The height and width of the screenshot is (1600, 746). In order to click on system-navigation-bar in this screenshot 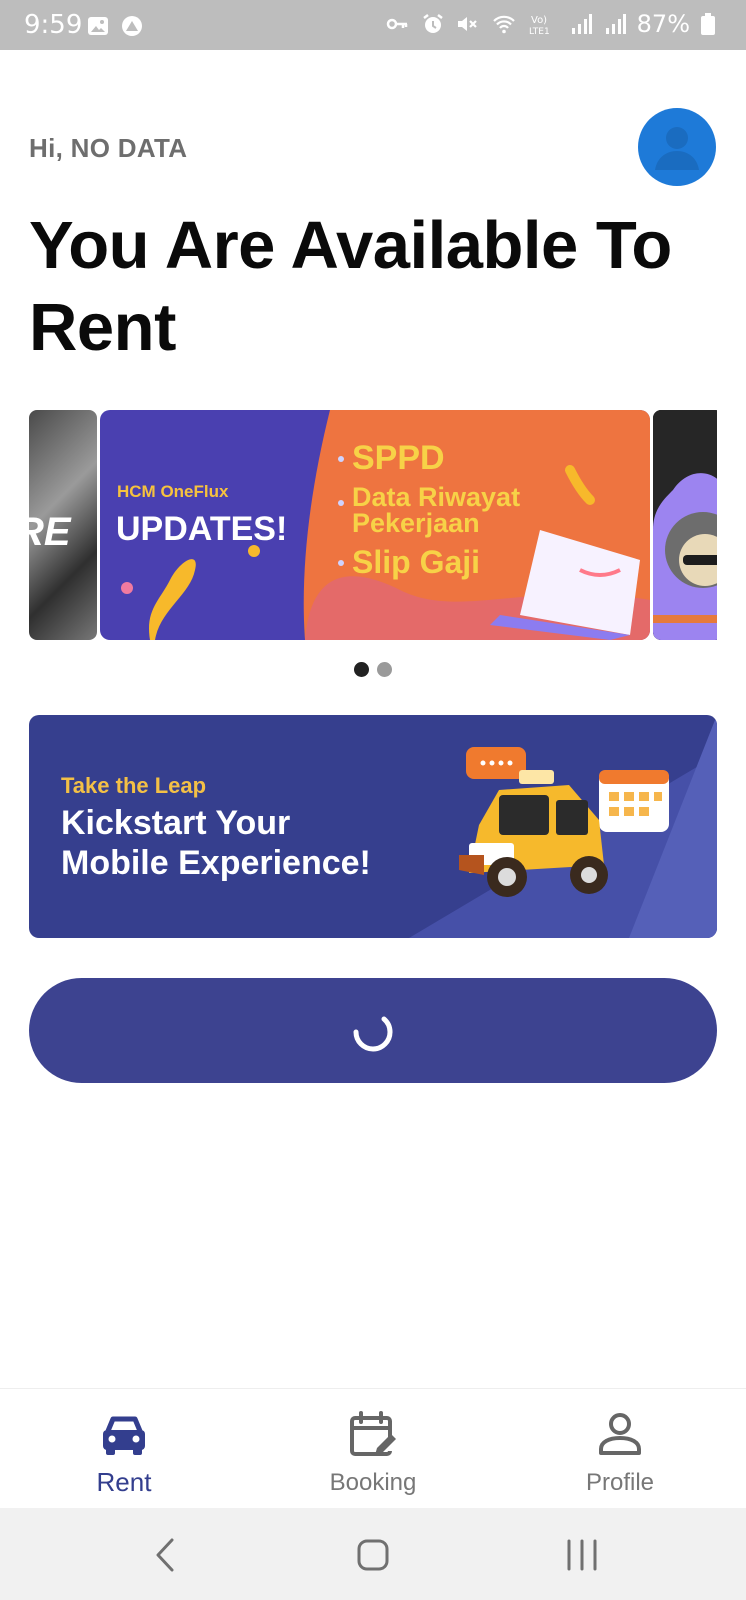, I will do `click(373, 1554)`.